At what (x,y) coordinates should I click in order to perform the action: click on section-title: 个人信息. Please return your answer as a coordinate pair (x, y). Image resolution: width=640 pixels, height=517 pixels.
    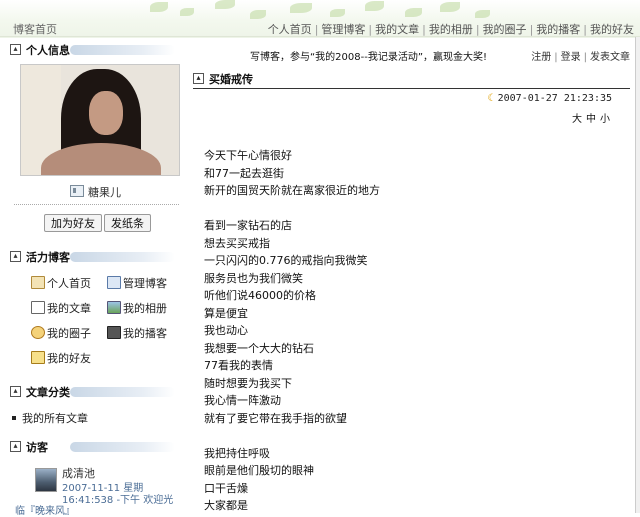
    Looking at the image, I should click on (48, 50).